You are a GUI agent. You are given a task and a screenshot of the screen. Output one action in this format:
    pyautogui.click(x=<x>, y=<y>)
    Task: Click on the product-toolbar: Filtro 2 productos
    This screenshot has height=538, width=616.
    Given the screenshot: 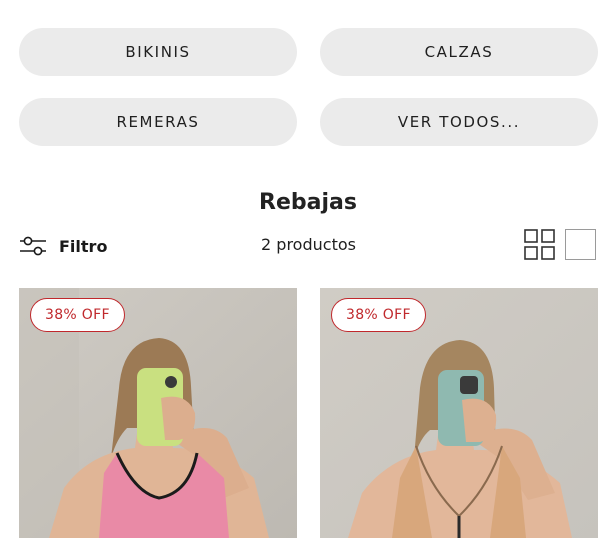 What is the action you would take?
    pyautogui.click(x=308, y=246)
    